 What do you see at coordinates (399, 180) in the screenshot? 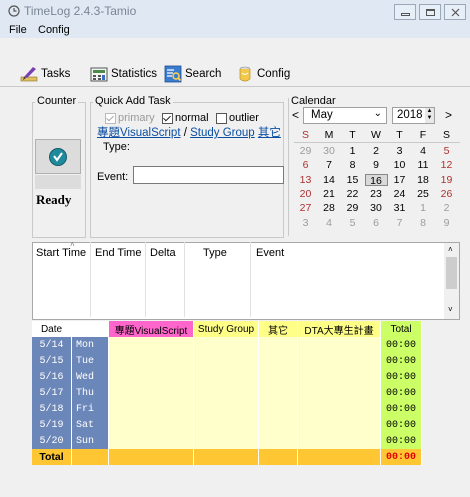
I see `calendar-day: 17` at bounding box center [399, 180].